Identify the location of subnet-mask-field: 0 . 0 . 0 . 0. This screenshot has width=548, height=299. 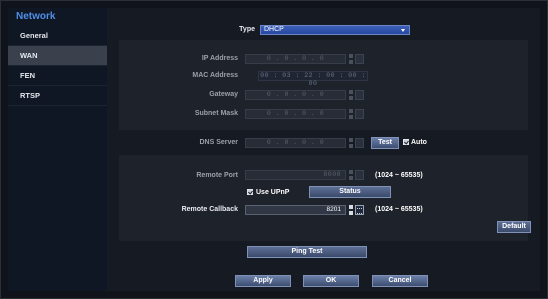
(295, 114).